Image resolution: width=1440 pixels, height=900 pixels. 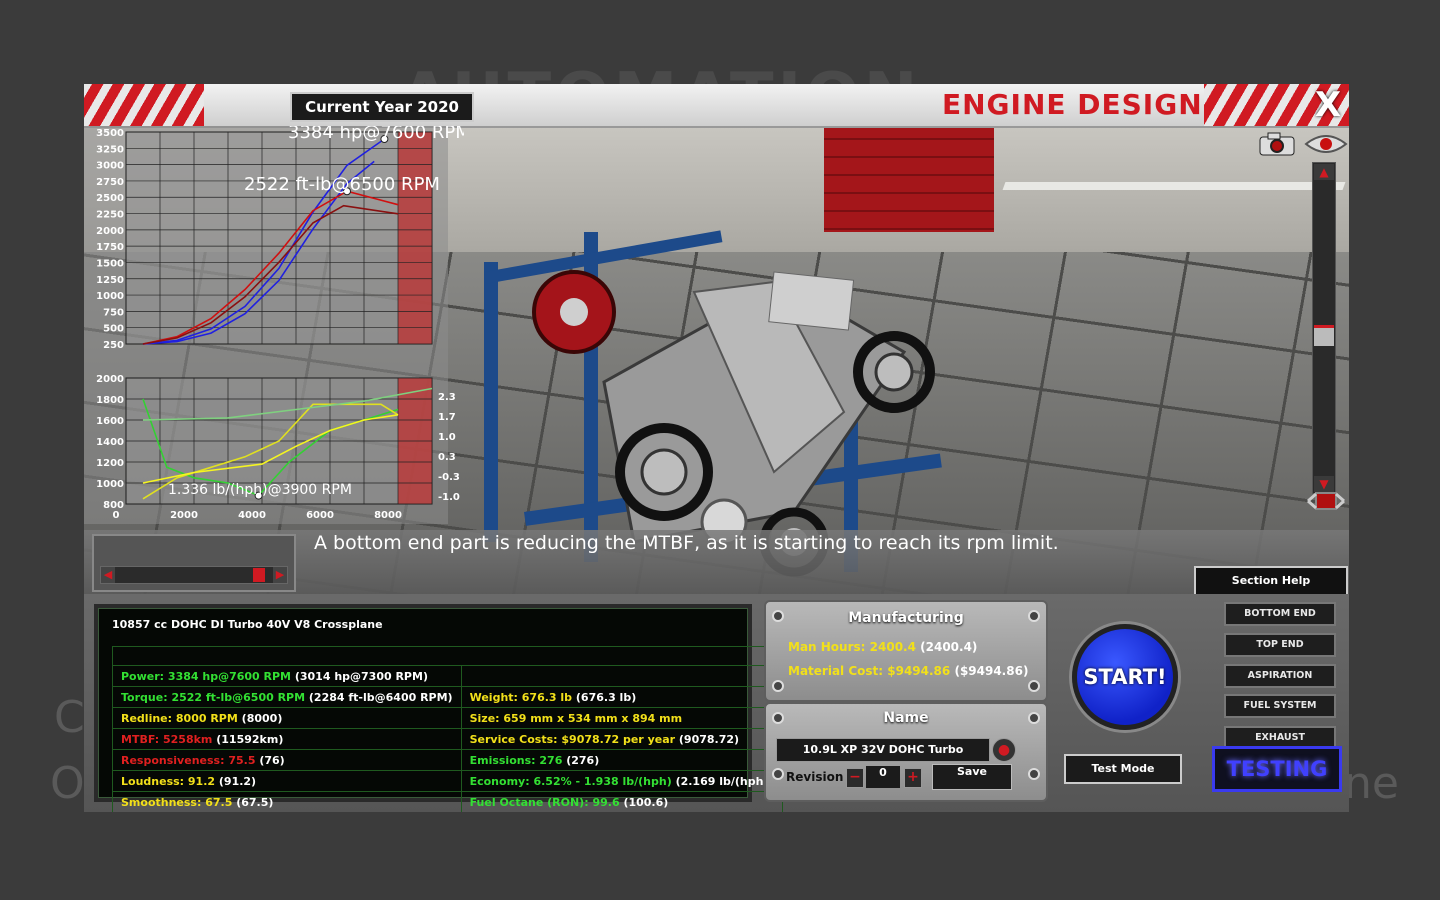 What do you see at coordinates (144, 697) in the screenshot?
I see `stat-label: Torque:` at bounding box center [144, 697].